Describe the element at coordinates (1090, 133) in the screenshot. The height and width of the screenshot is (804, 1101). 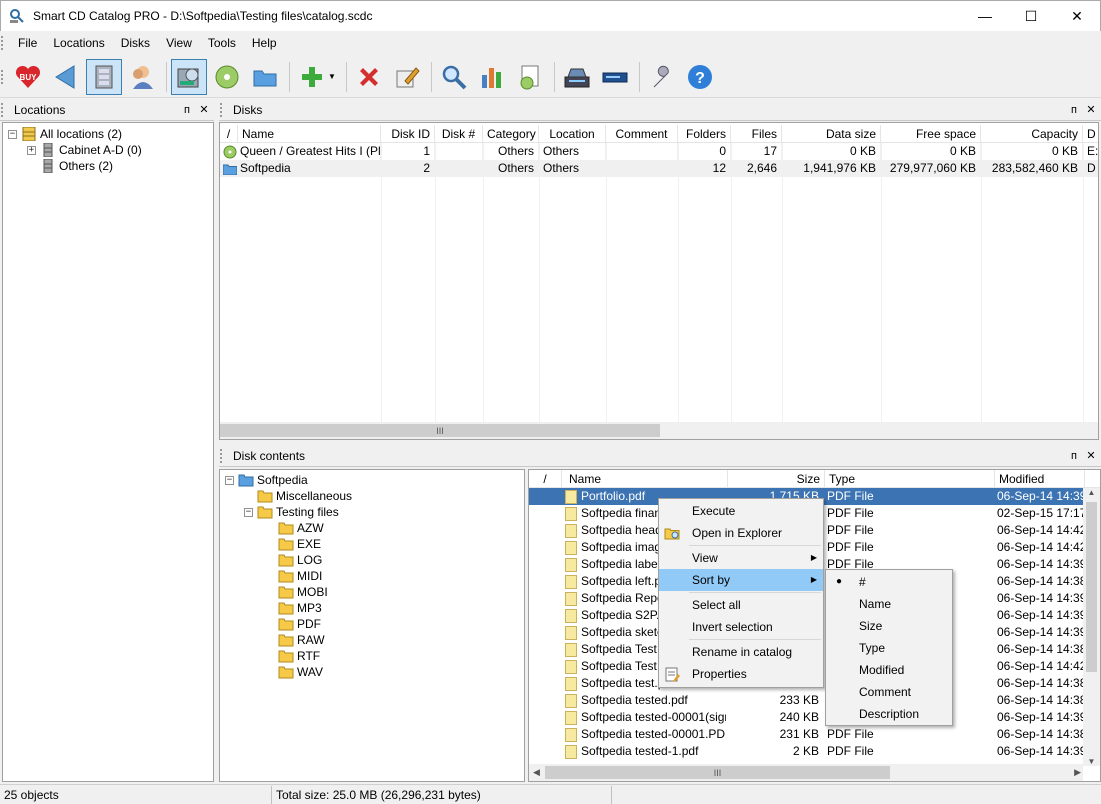
I see `column-header-d: D` at that location.